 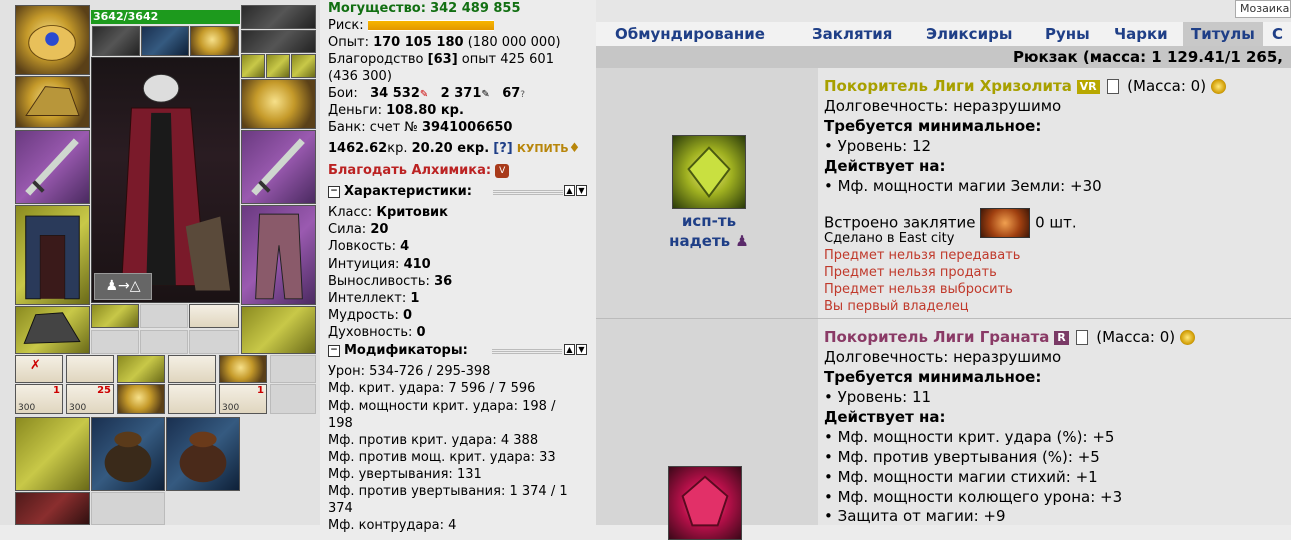 I want to click on blessing-icon: V, so click(x=502, y=170).